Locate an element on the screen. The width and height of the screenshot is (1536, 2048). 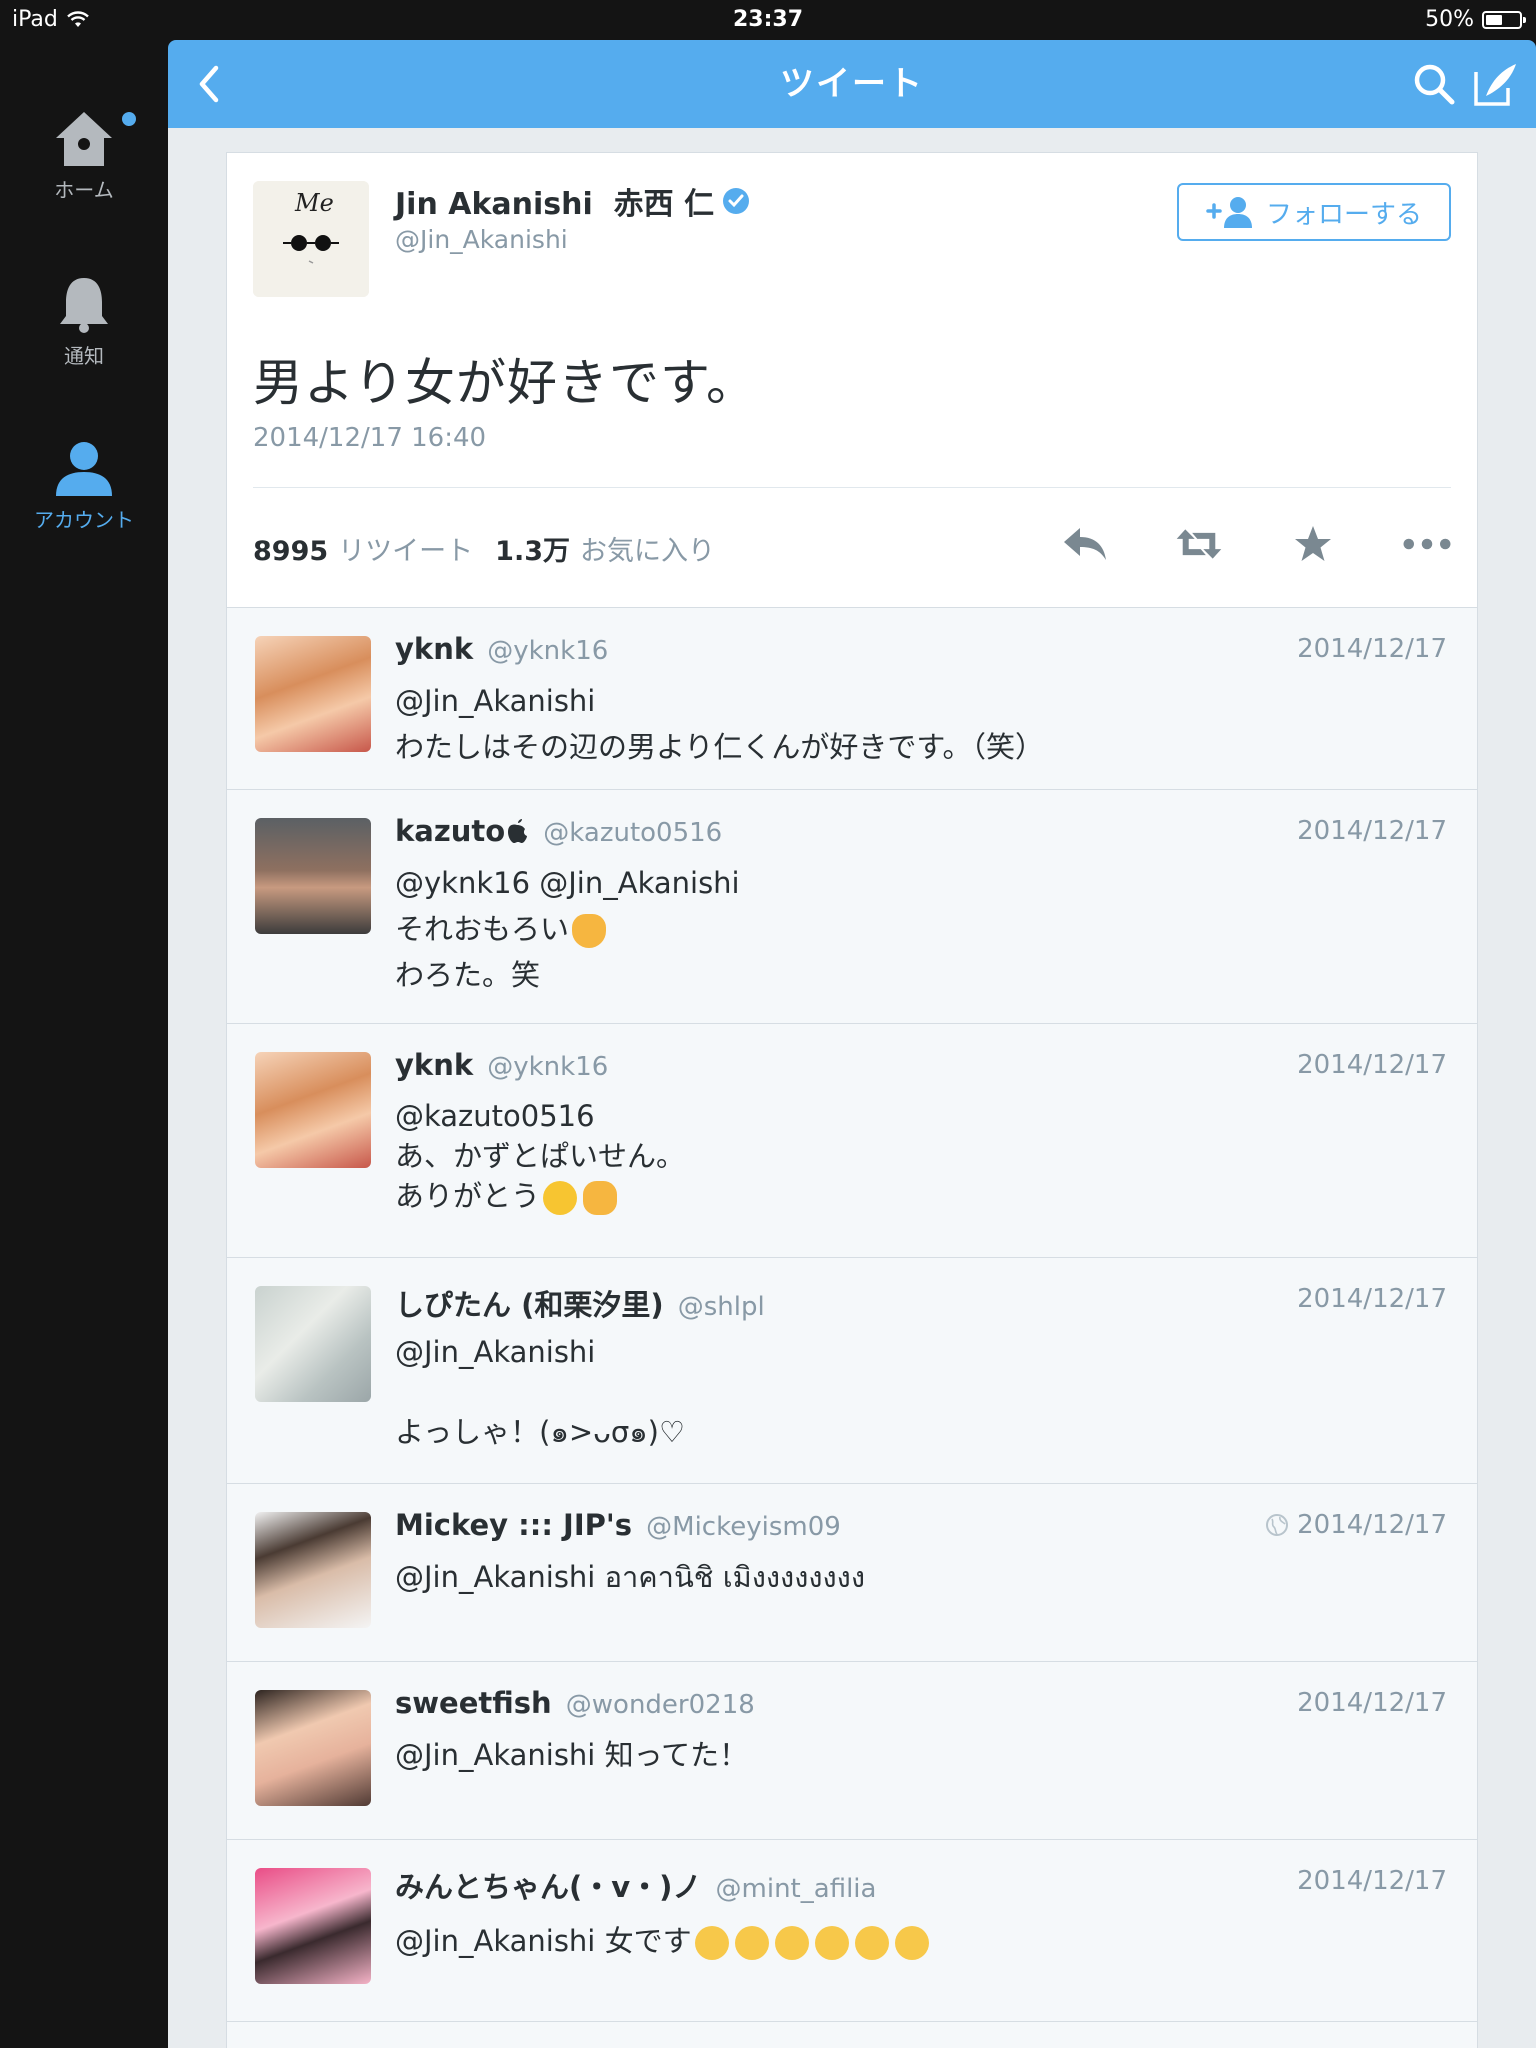
sidebar-item-account: アカウント is located at coordinates (84, 486).